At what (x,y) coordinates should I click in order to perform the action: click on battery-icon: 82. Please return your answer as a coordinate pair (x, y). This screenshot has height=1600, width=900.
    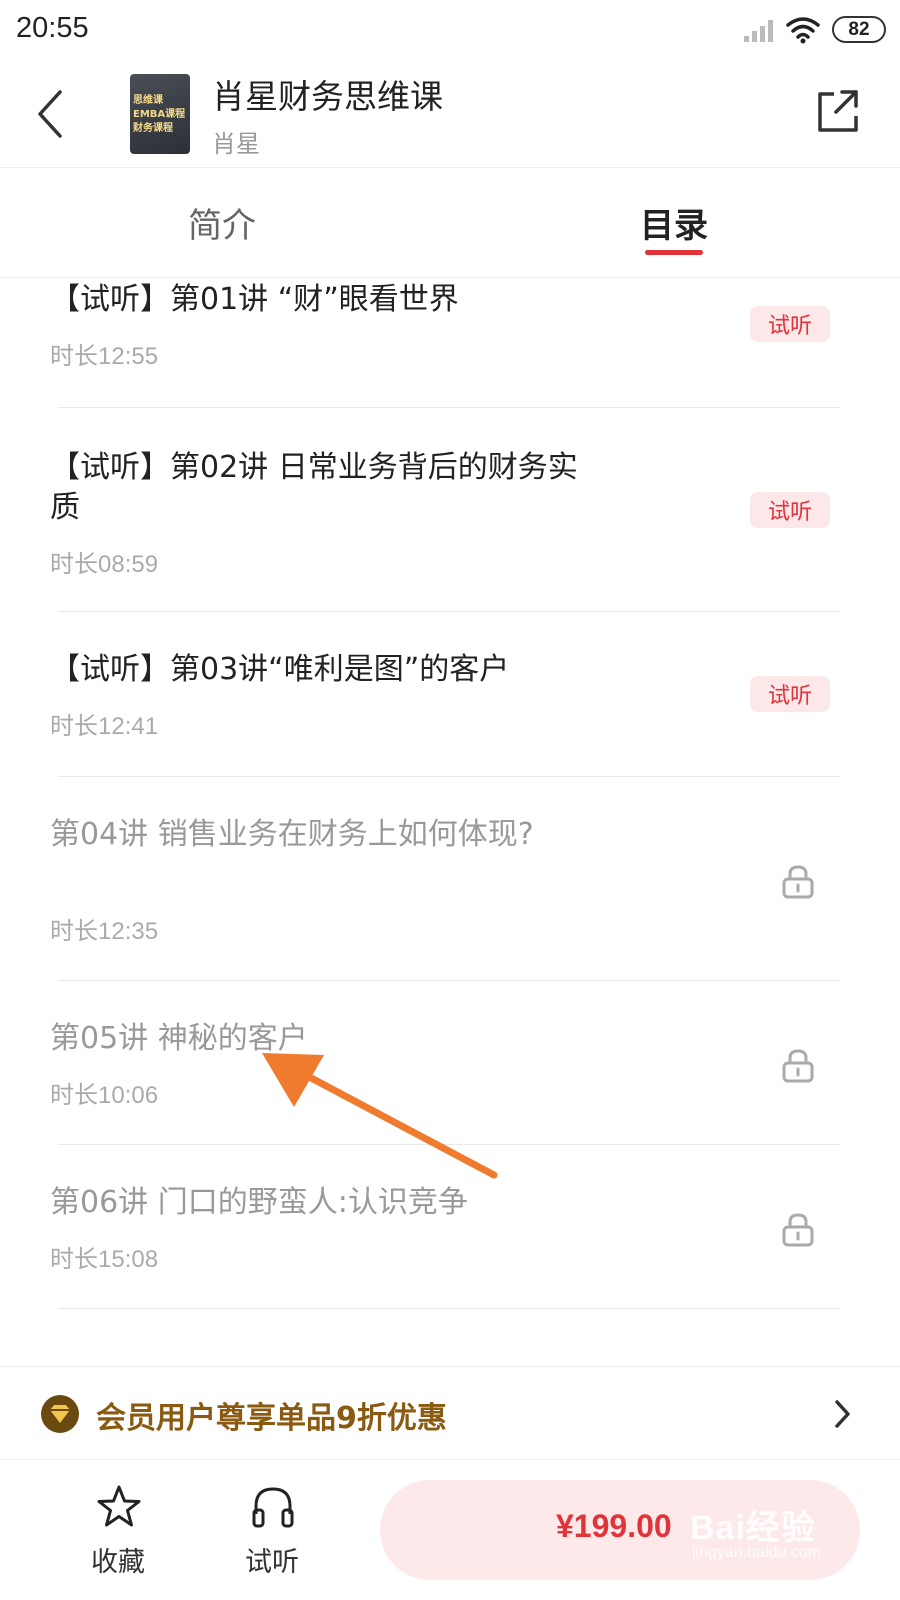
    Looking at the image, I should click on (859, 29).